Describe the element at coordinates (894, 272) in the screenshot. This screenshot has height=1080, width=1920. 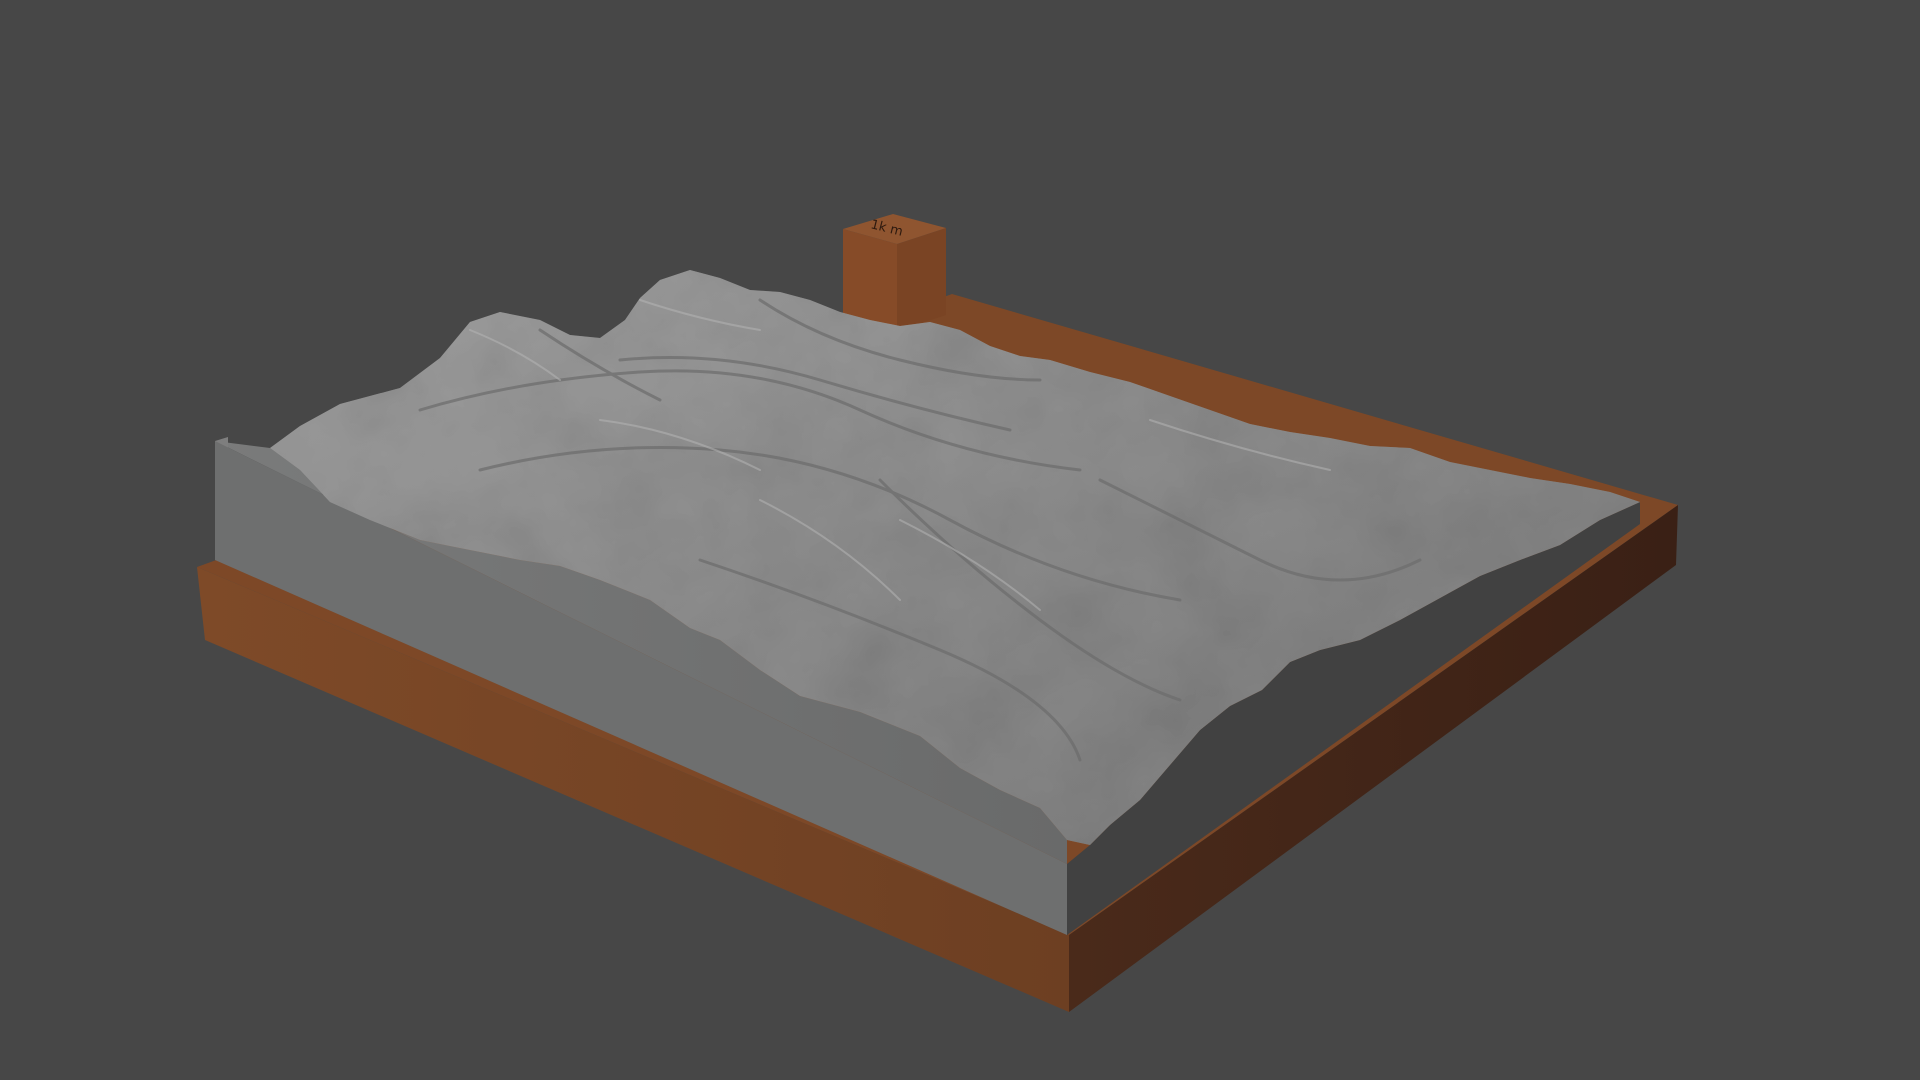
I see `scale-marker-block: 1k m` at that location.